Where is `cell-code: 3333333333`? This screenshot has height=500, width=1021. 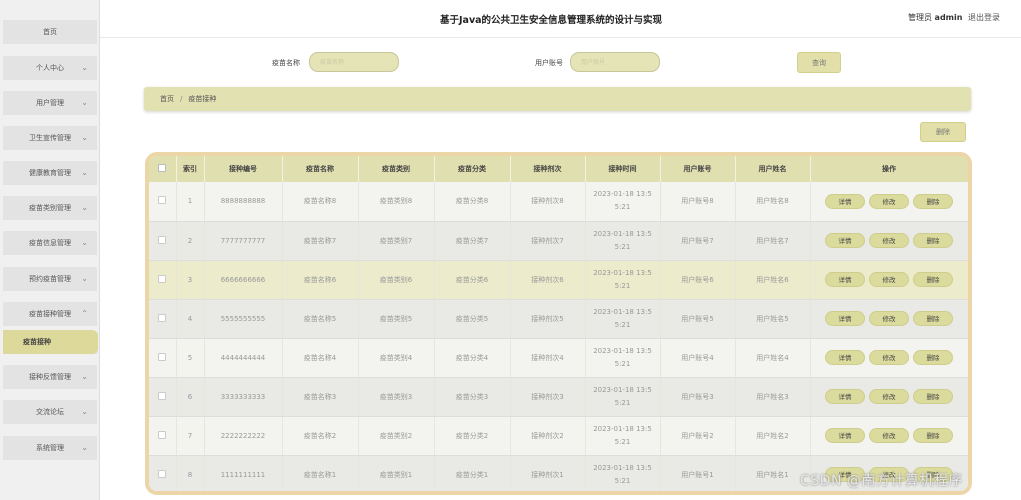
cell-code: 3333333333 is located at coordinates (243, 397).